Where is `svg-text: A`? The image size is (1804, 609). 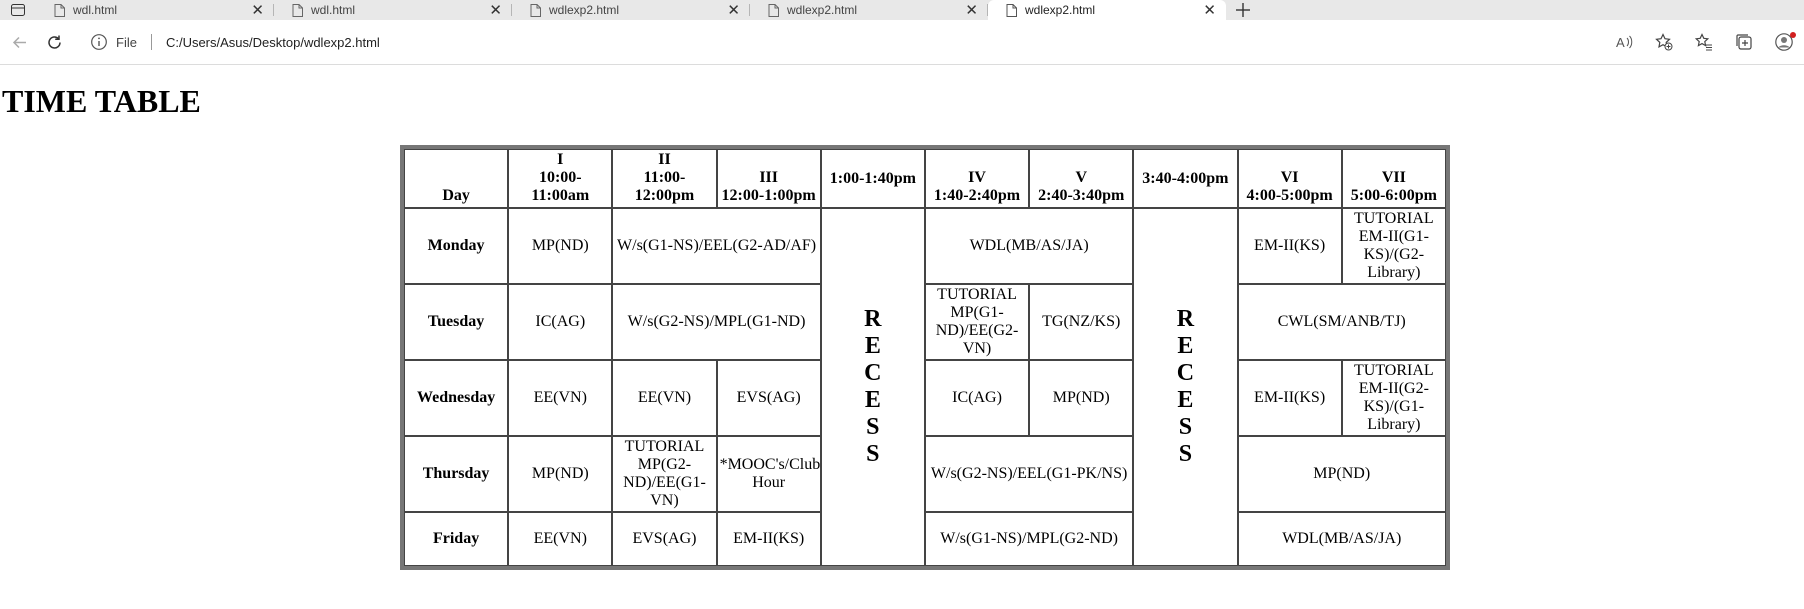 svg-text: A is located at coordinates (1620, 42).